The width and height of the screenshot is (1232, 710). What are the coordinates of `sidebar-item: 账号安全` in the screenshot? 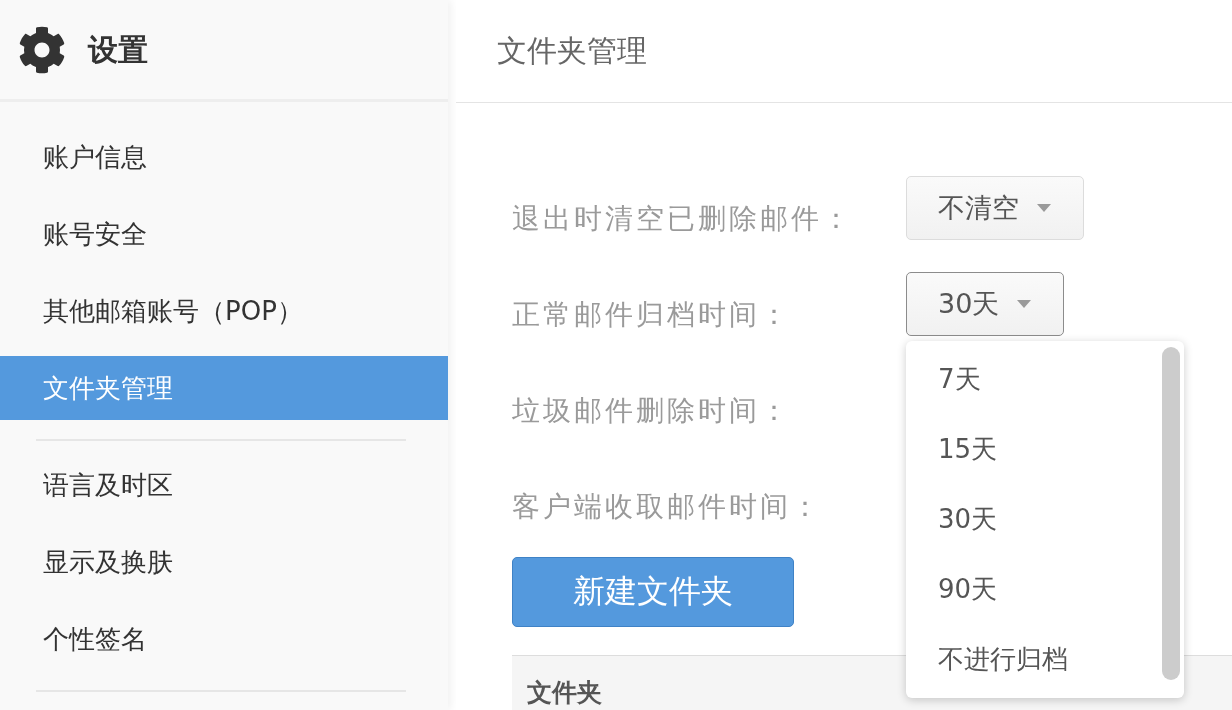 It's located at (224, 234).